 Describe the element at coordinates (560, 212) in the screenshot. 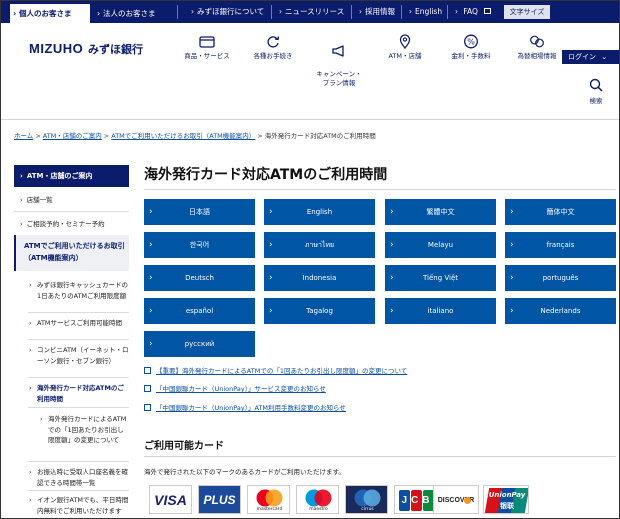

I see `language-button: 簡体中文` at that location.